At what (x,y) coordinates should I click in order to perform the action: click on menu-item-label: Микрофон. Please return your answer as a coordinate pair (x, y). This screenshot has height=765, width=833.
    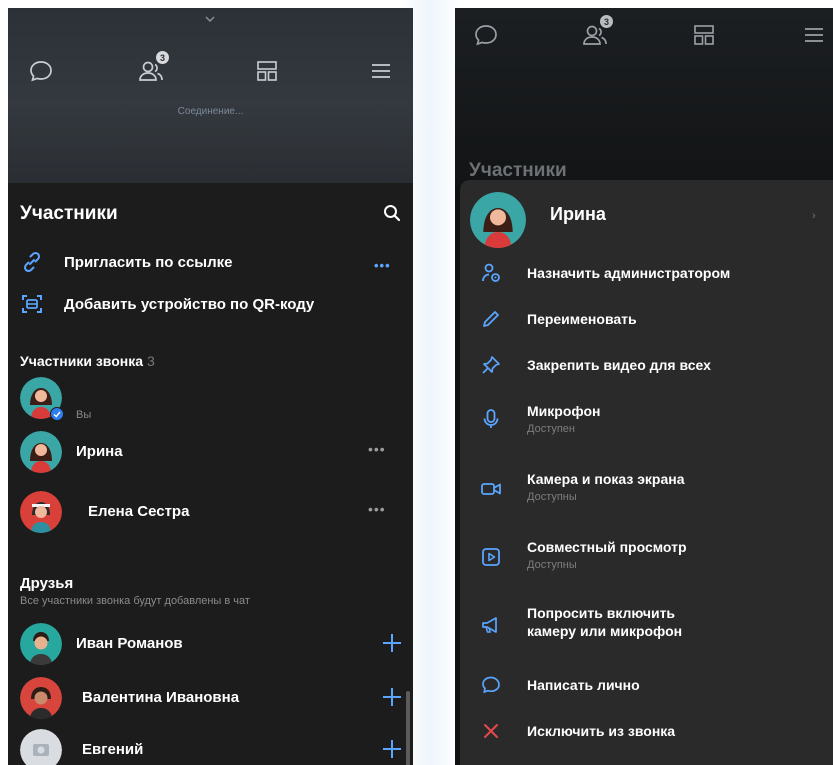
    Looking at the image, I should click on (564, 411).